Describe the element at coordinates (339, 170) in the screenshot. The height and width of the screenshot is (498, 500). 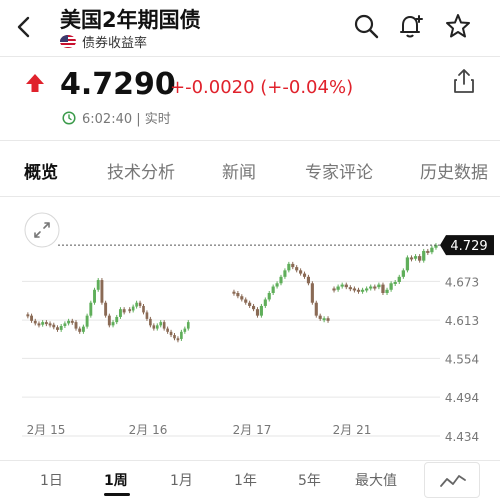
I see `tab-expert-comments: 专家评论` at that location.